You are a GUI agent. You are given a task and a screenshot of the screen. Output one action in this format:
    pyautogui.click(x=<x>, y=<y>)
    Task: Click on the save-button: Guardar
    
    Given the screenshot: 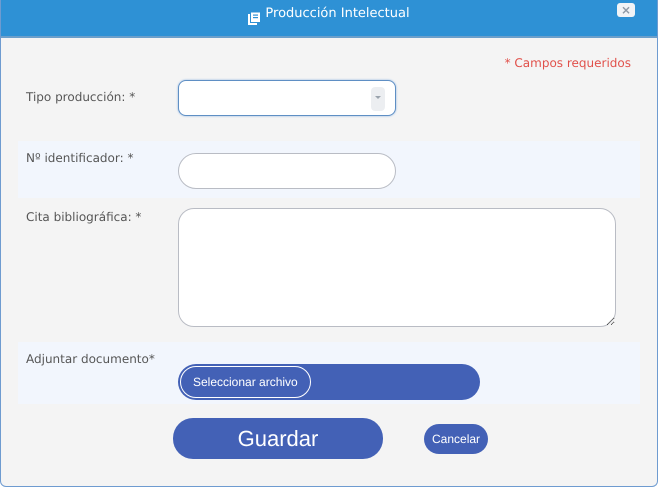 What is the action you would take?
    pyautogui.click(x=278, y=438)
    